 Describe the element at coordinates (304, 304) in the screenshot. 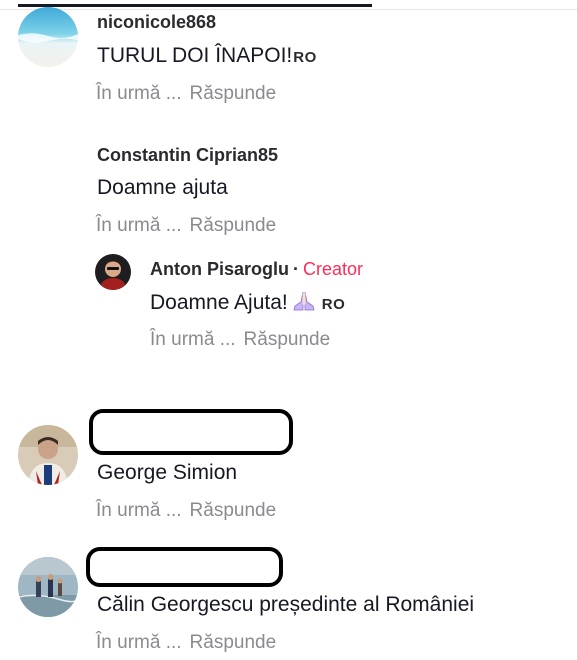

I see `praying-hands-icon` at that location.